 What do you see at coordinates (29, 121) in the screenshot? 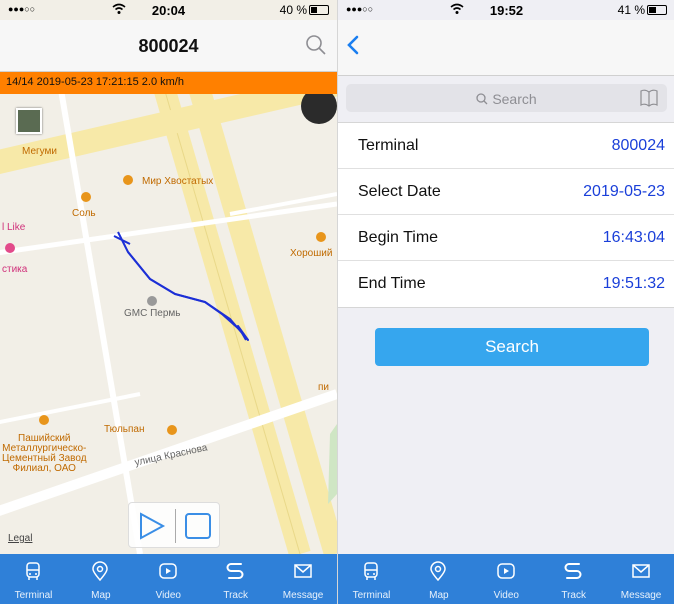
I see `satellite-toggle` at bounding box center [29, 121].